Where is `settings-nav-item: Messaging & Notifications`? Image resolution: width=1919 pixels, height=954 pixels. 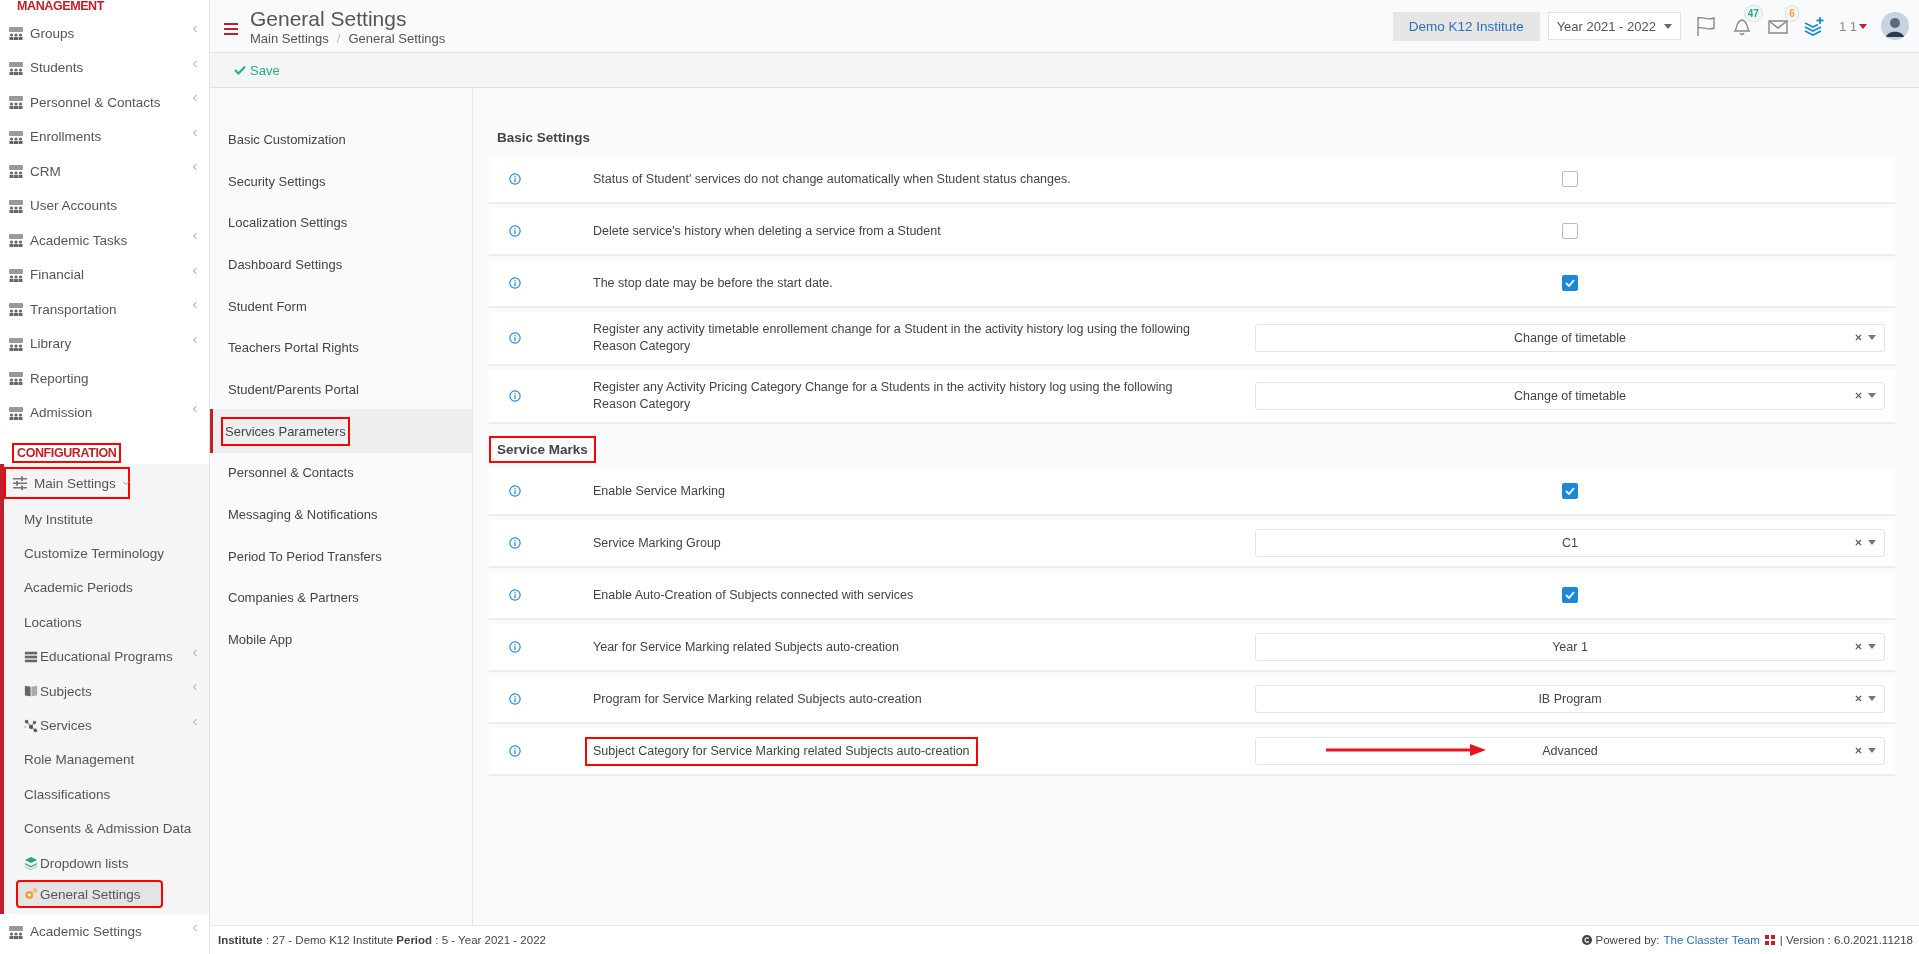
settings-nav-item: Messaging & Notifications is located at coordinates (341, 514).